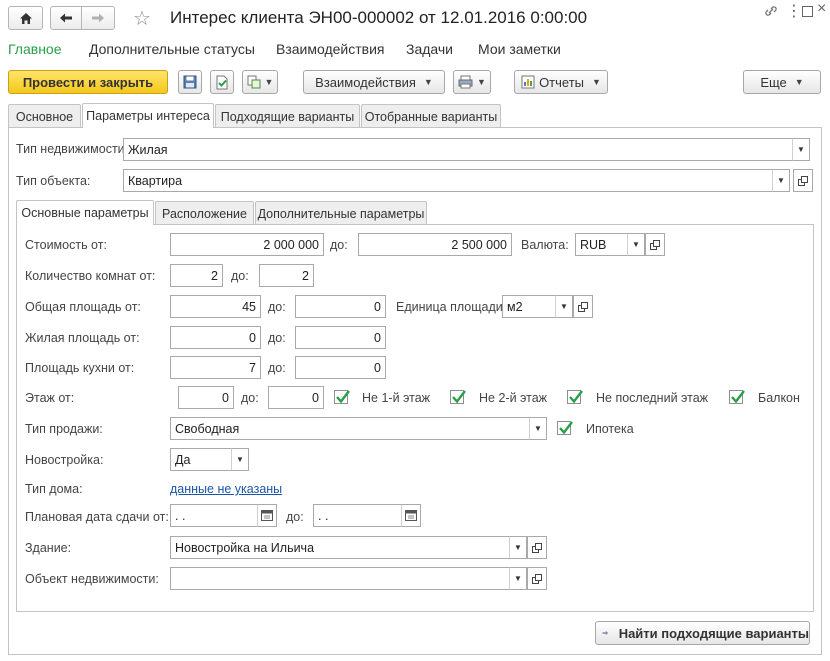 This screenshot has height=661, width=830. I want to click on post-button, so click(222, 82).